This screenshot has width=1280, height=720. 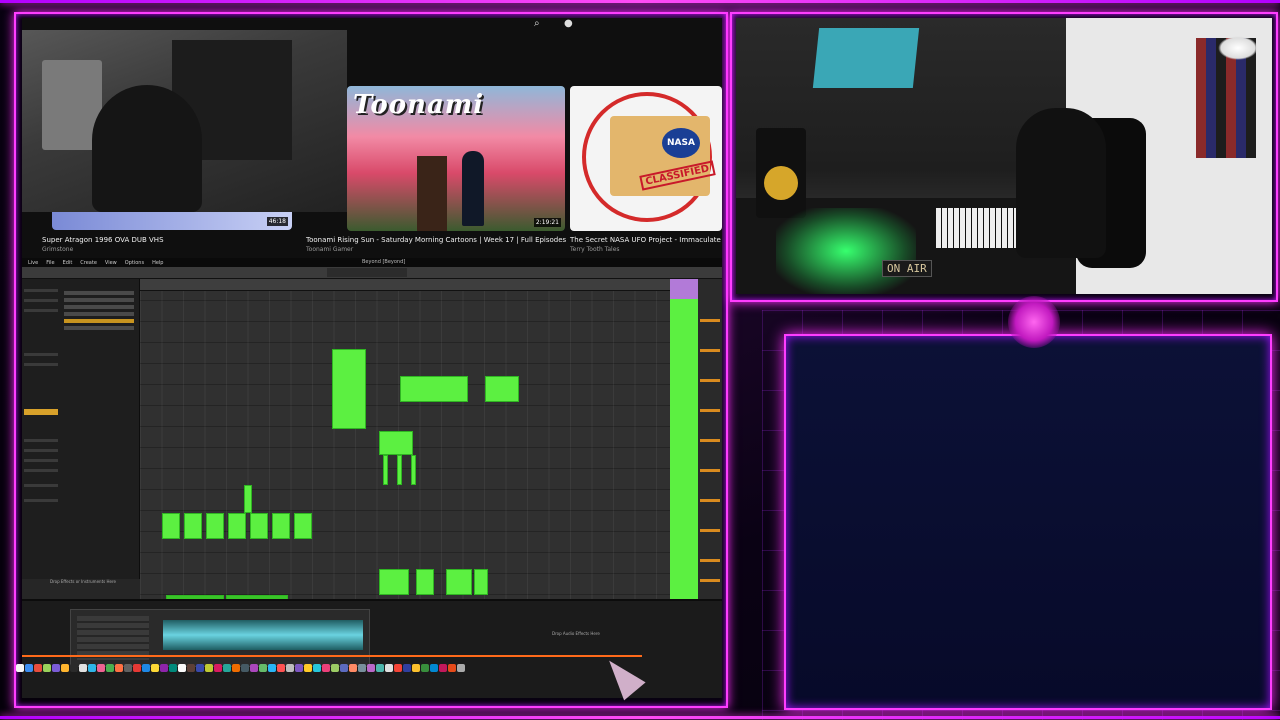 What do you see at coordinates (88, 263) in the screenshot?
I see `menu-create: Create` at bounding box center [88, 263].